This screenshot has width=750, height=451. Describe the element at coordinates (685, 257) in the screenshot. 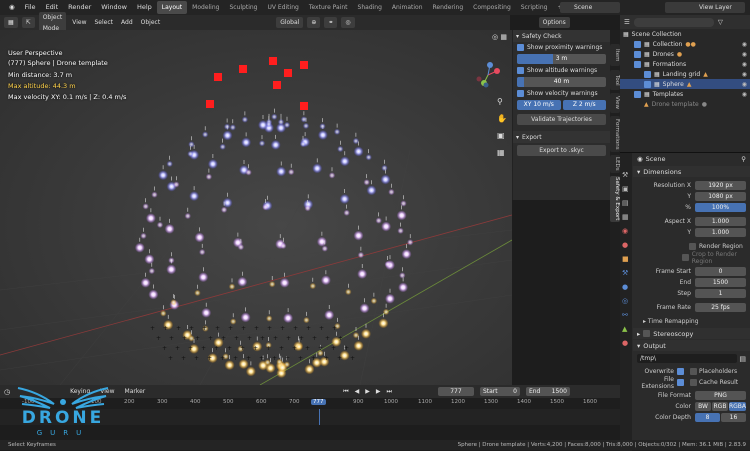

I see `crop-region-checkbox` at that location.